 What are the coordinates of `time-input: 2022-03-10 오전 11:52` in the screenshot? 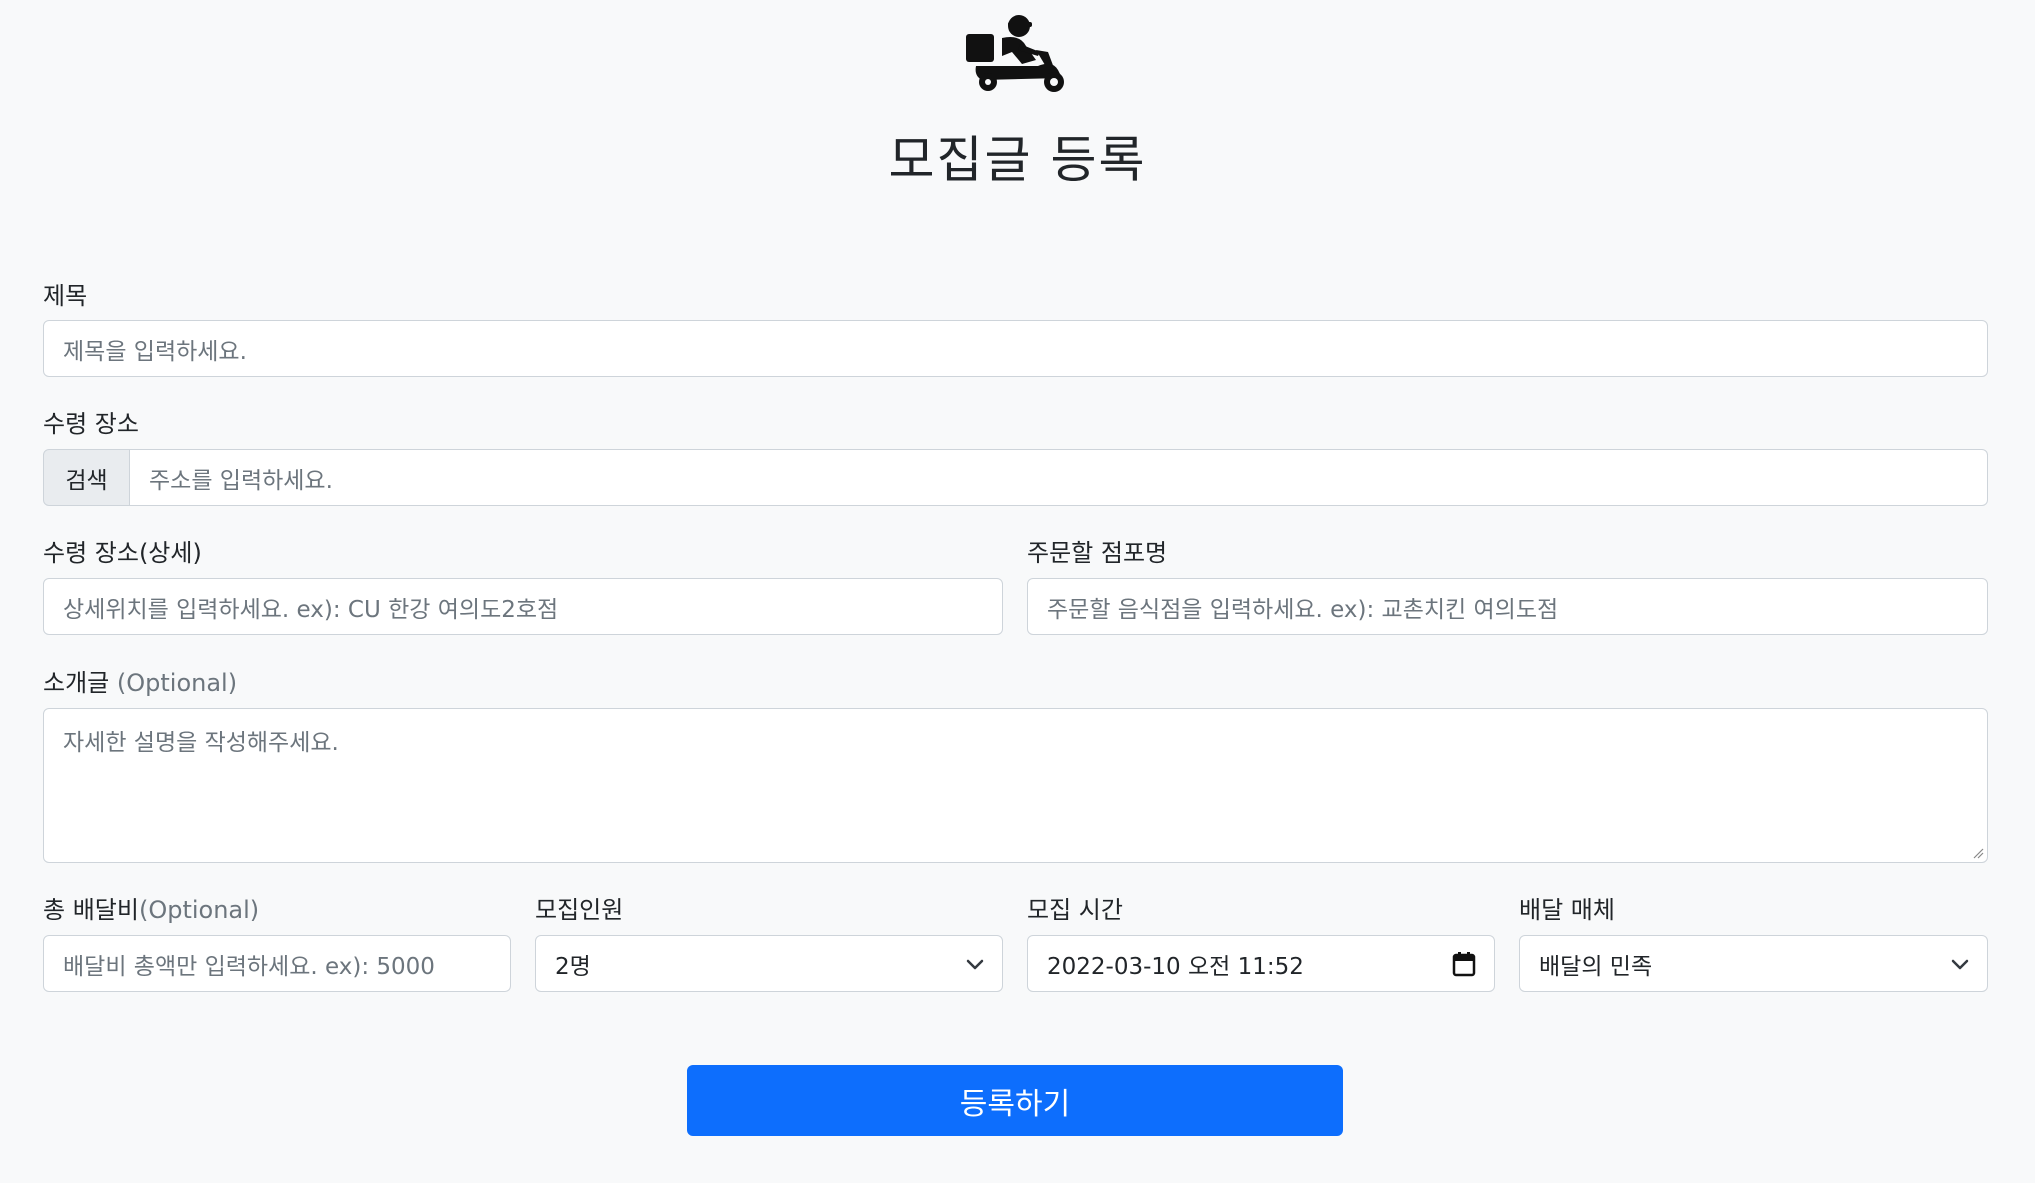 It's located at (1261, 963).